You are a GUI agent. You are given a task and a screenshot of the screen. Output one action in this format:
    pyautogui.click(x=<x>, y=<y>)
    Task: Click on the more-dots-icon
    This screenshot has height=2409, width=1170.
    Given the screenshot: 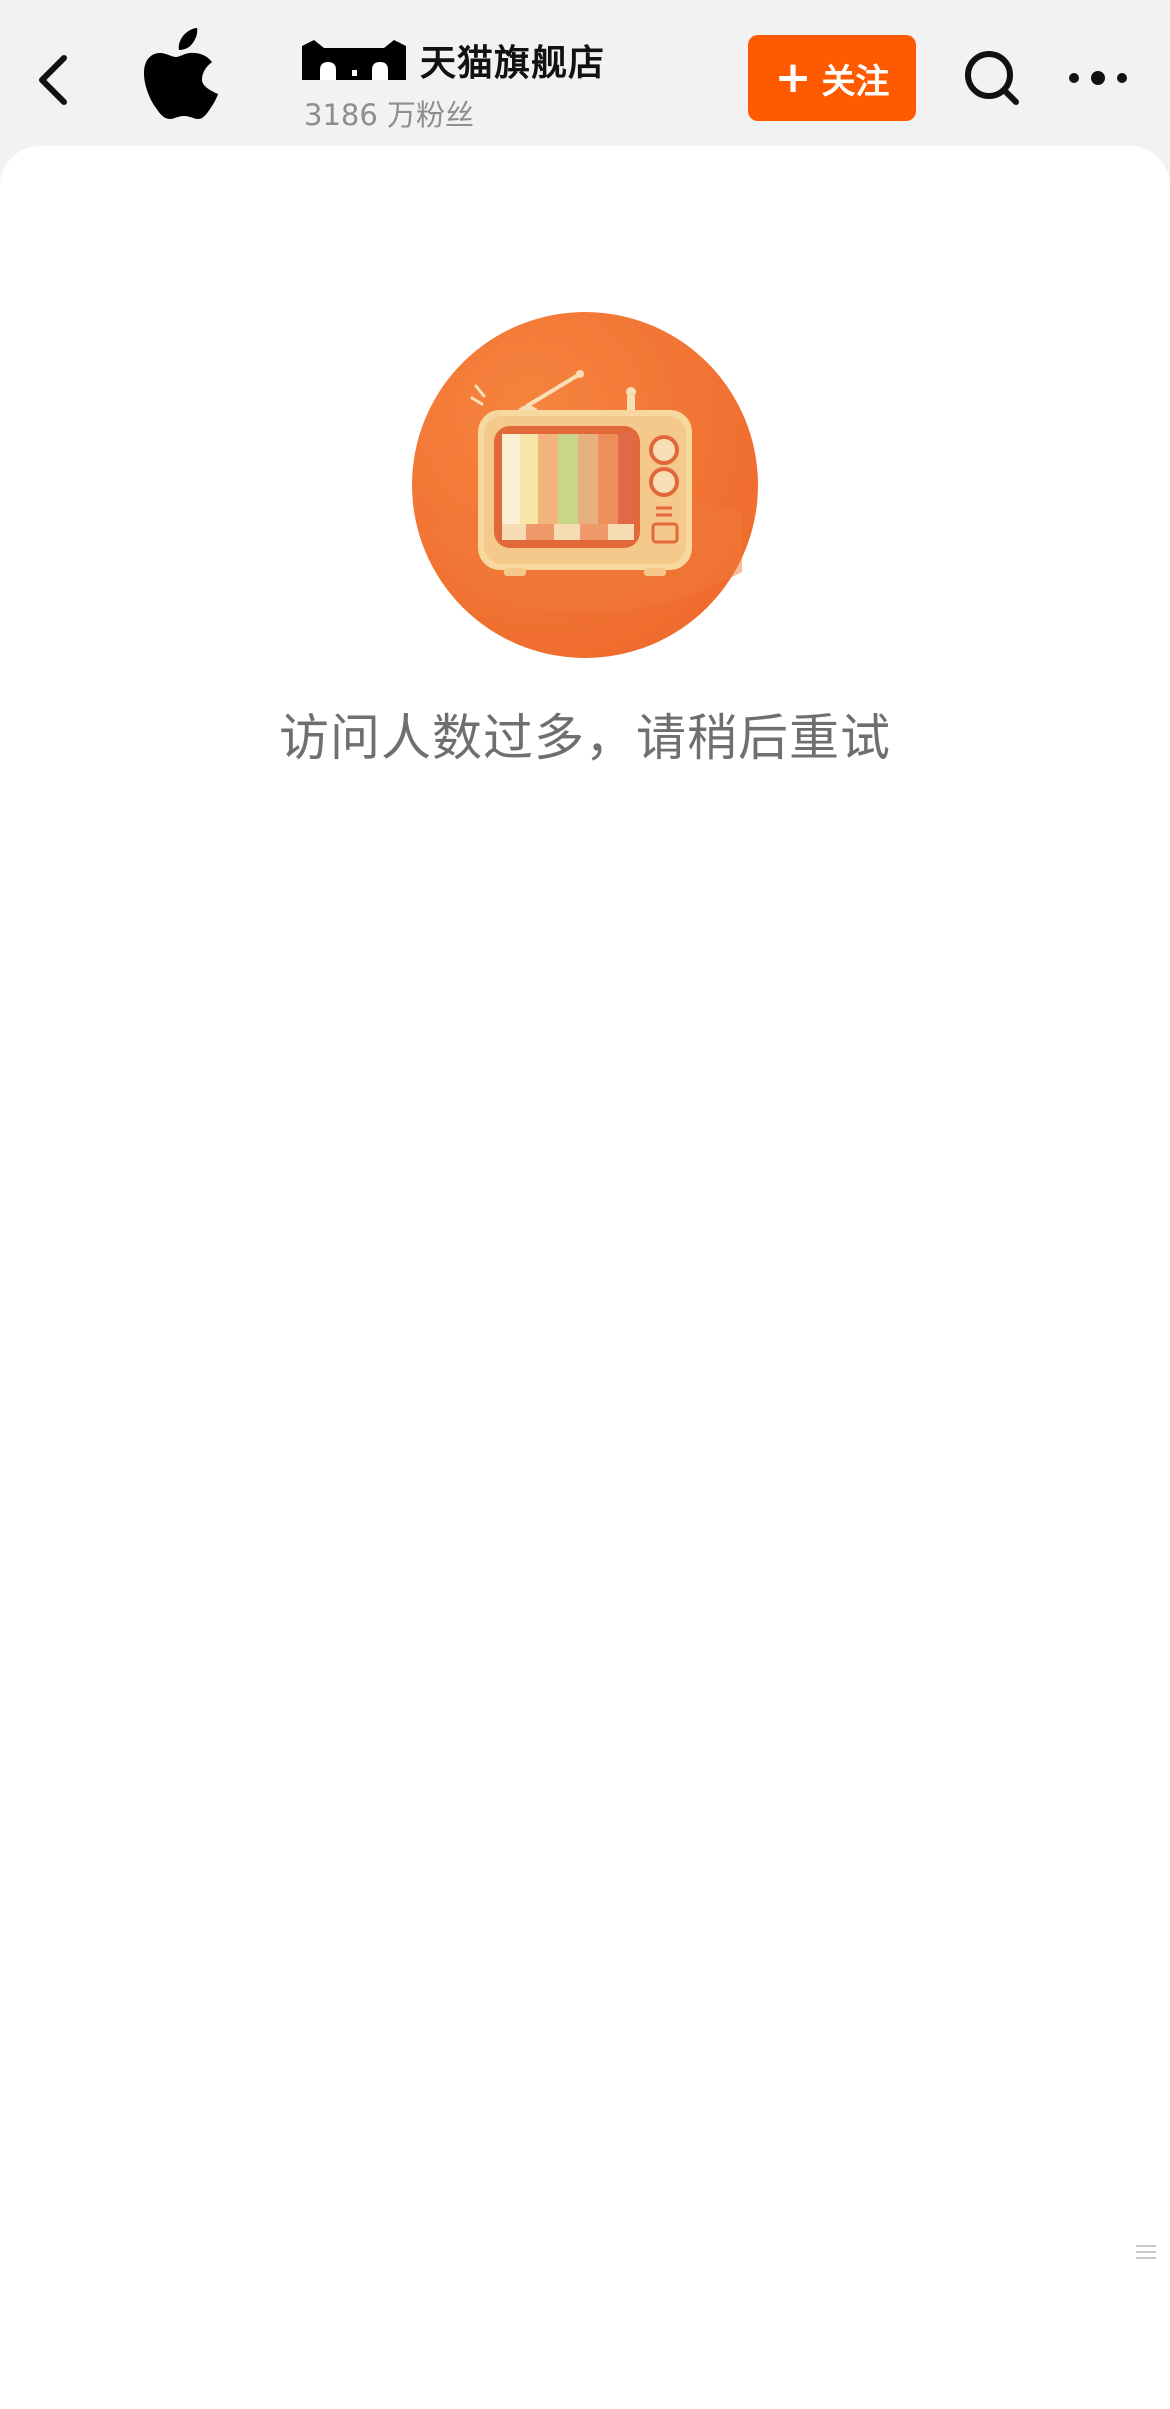 What is the action you would take?
    pyautogui.click(x=1098, y=78)
    